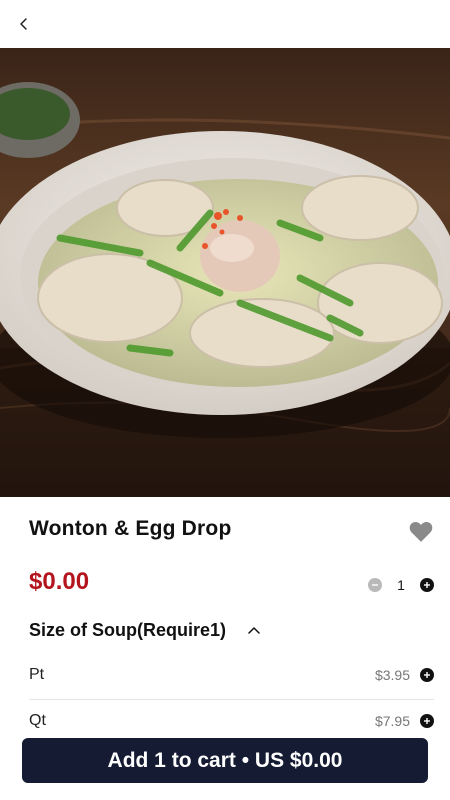 The width and height of the screenshot is (450, 800). Describe the element at coordinates (231, 721) in the screenshot. I see `size-option-qt: Qt $7.95` at that location.